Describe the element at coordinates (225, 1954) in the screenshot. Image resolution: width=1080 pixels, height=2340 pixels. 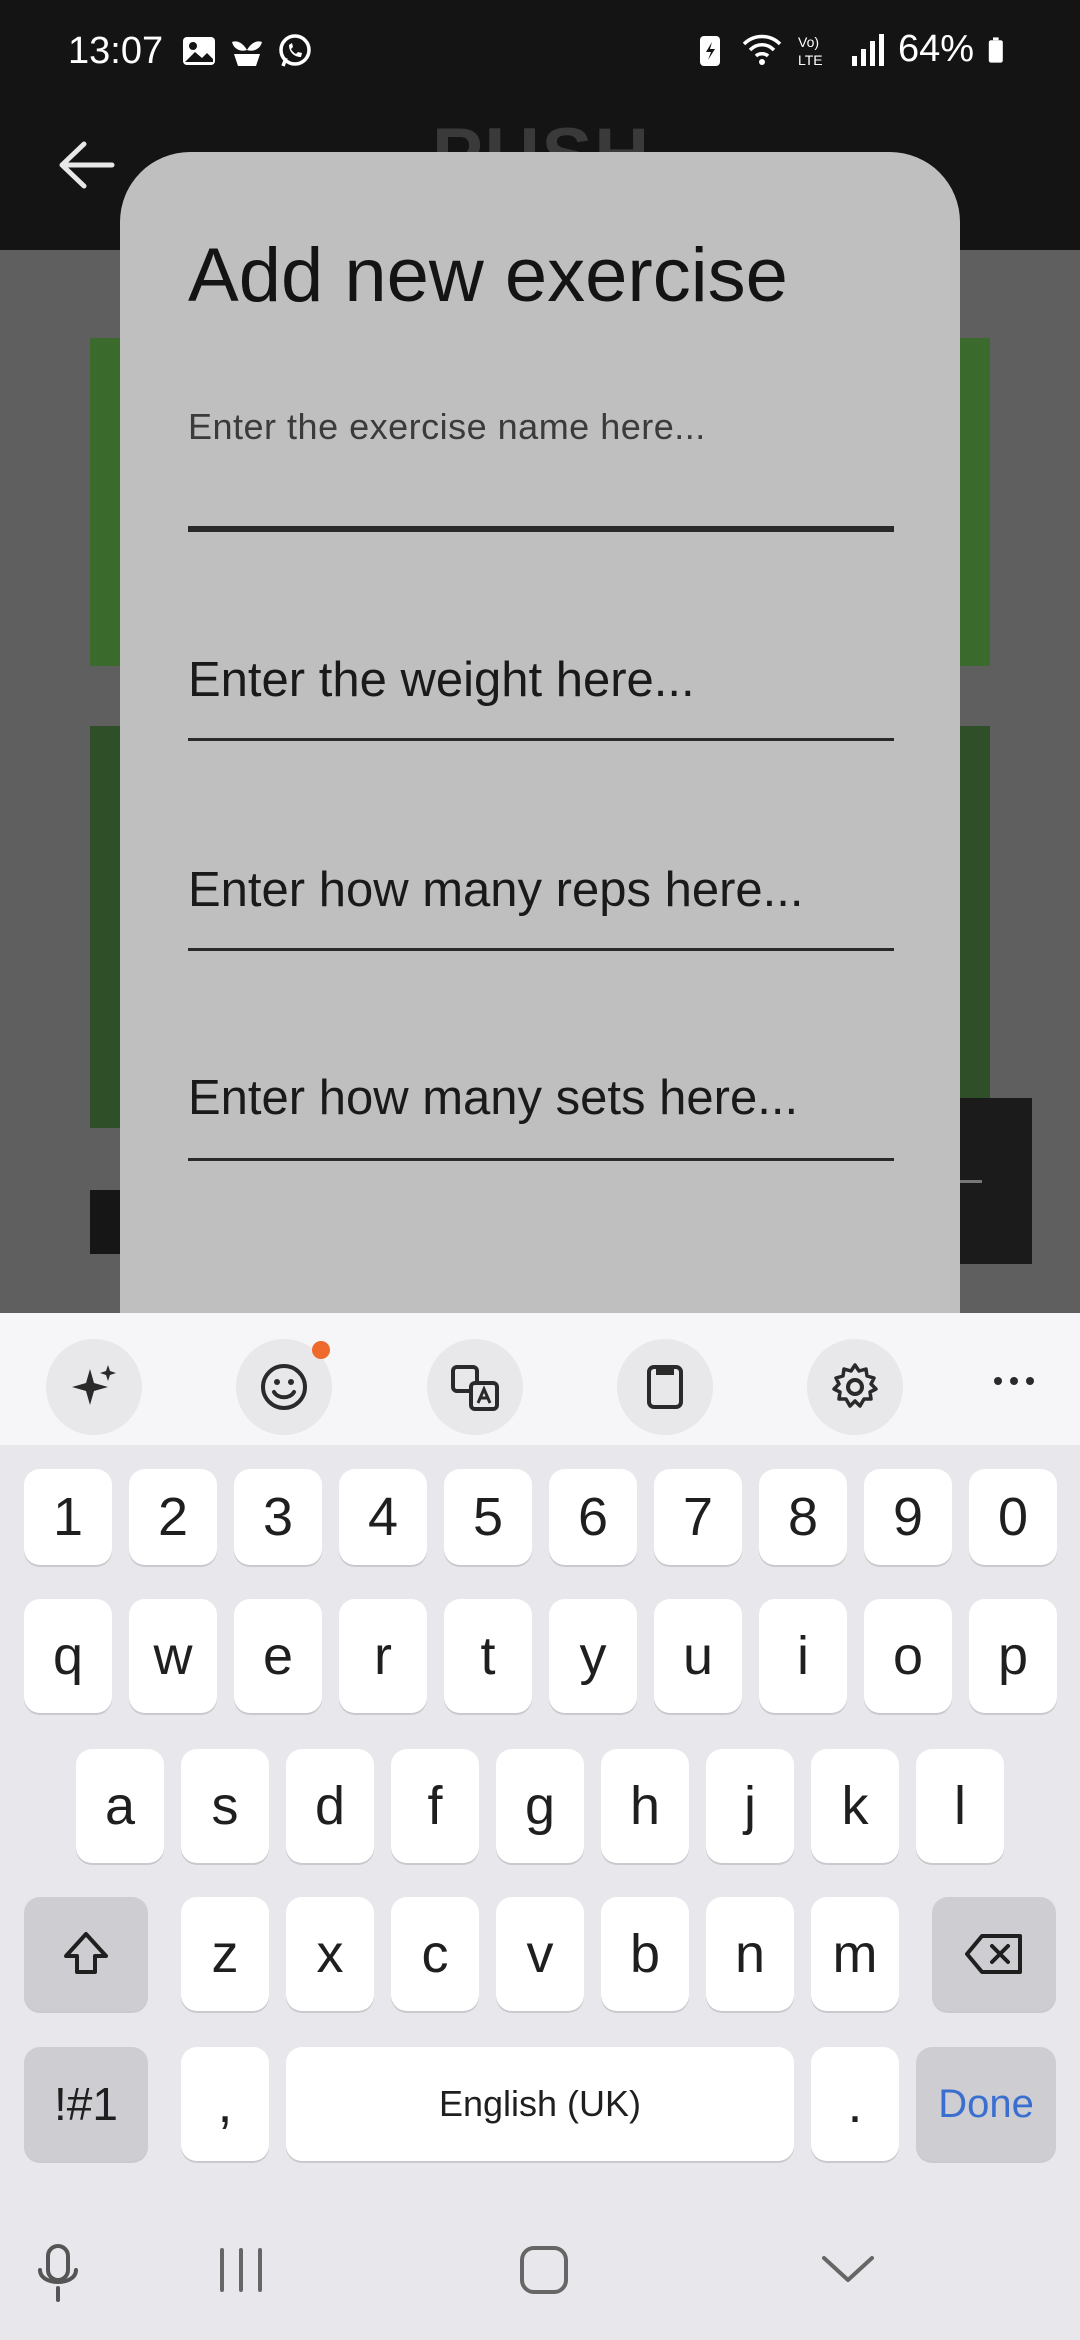
I see `key-z: z` at that location.